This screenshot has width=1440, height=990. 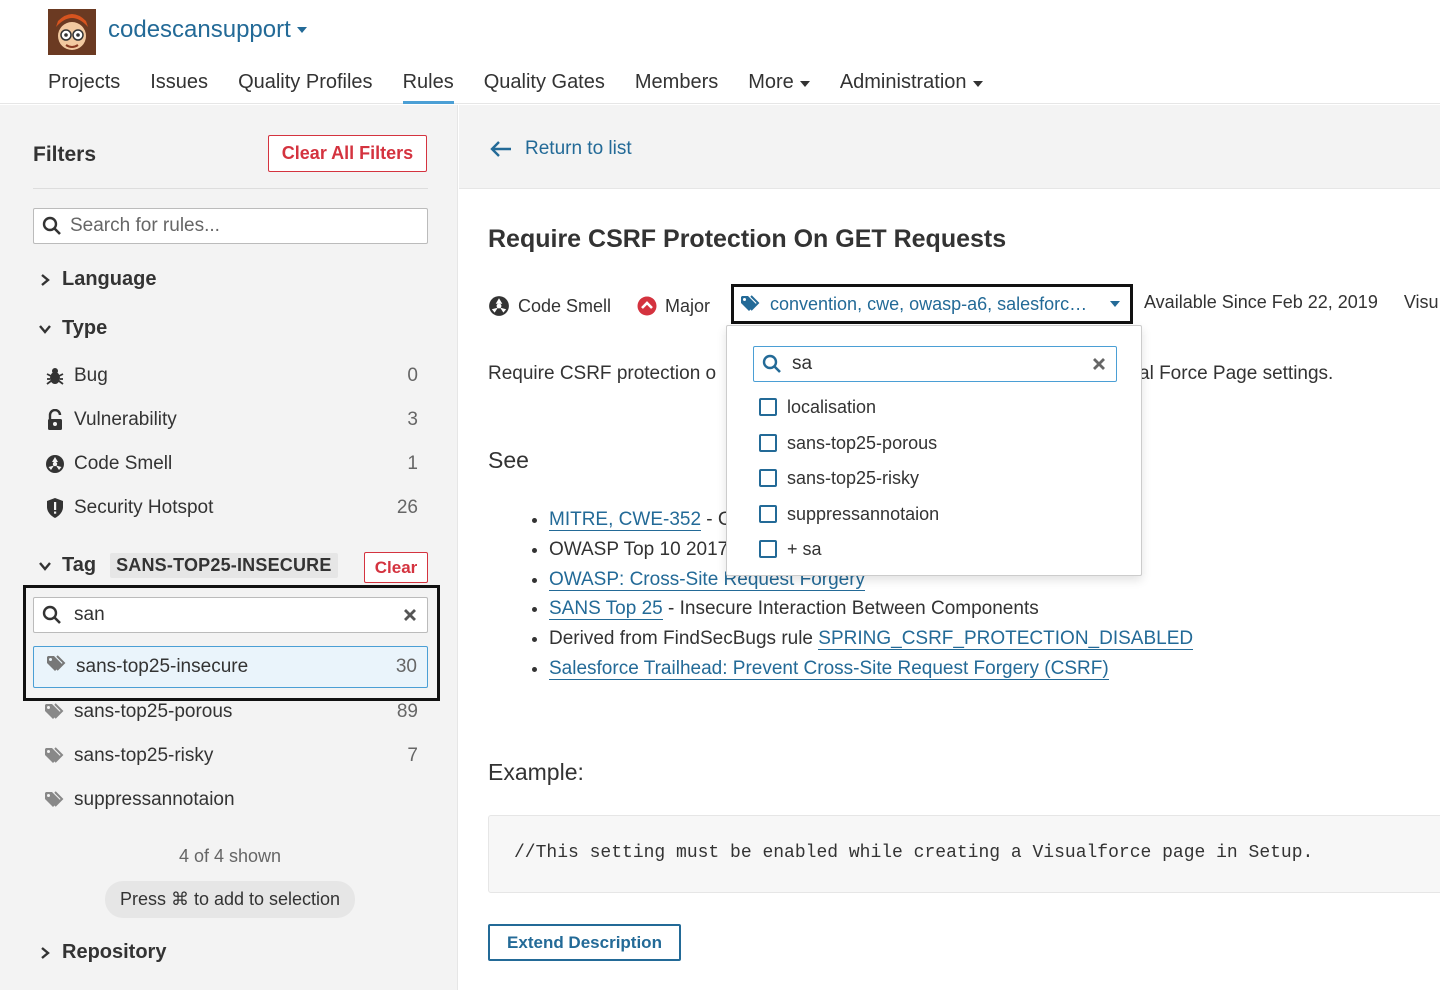 I want to click on popup-option: sans-top25-porous, so click(x=848, y=443).